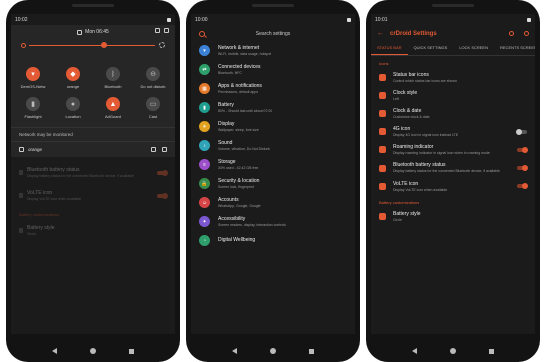 Image resolution: width=544 pixels, height=362 pixels. I want to click on info-icon, so click(526, 33).